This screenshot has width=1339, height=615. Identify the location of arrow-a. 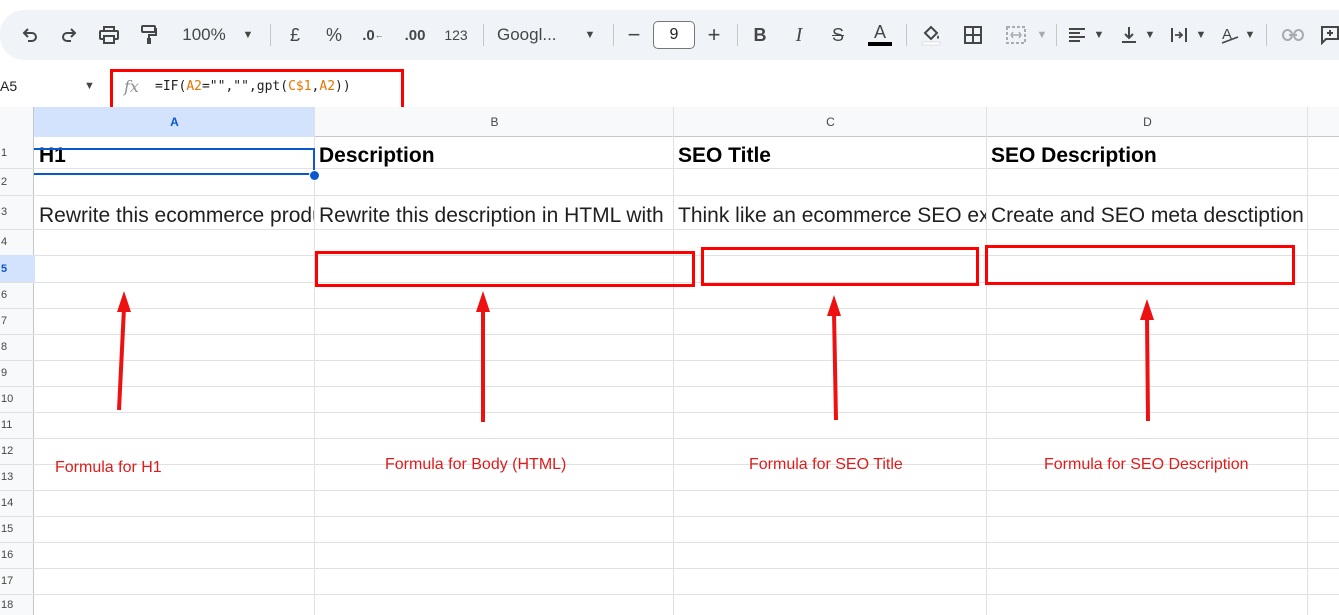
(121, 359).